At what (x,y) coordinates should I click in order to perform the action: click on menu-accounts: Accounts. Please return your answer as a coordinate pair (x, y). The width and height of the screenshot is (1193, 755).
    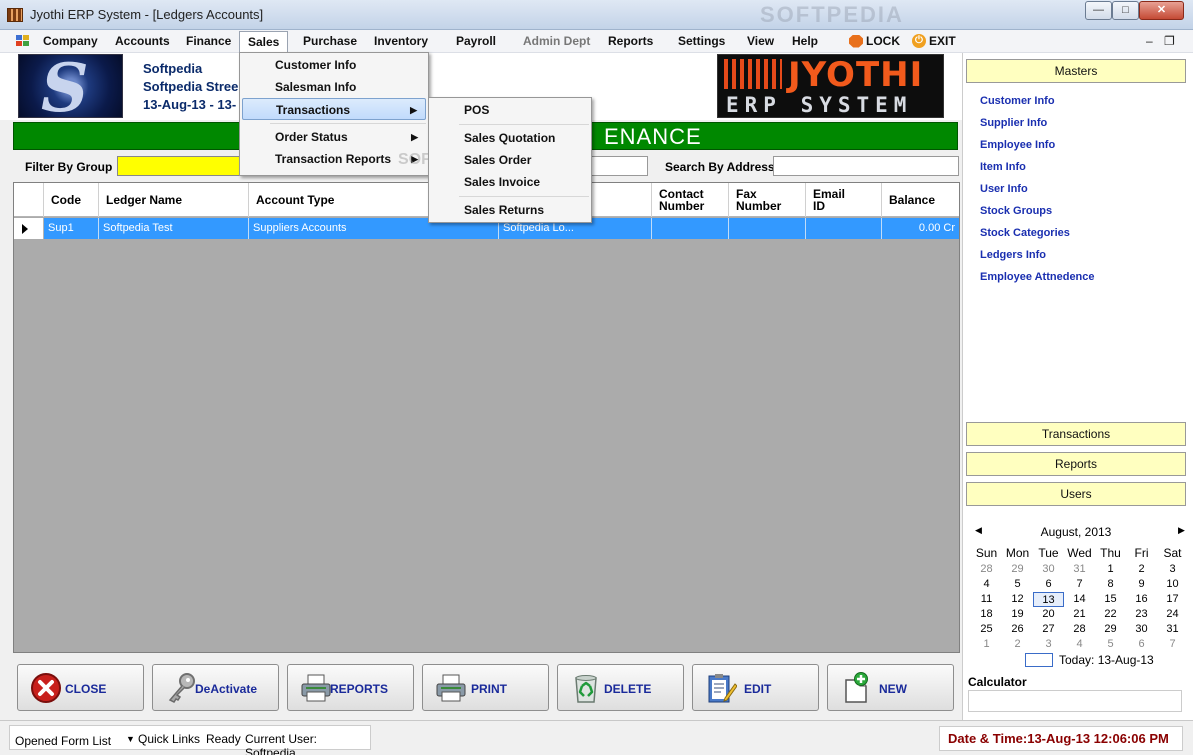
    Looking at the image, I should click on (142, 41).